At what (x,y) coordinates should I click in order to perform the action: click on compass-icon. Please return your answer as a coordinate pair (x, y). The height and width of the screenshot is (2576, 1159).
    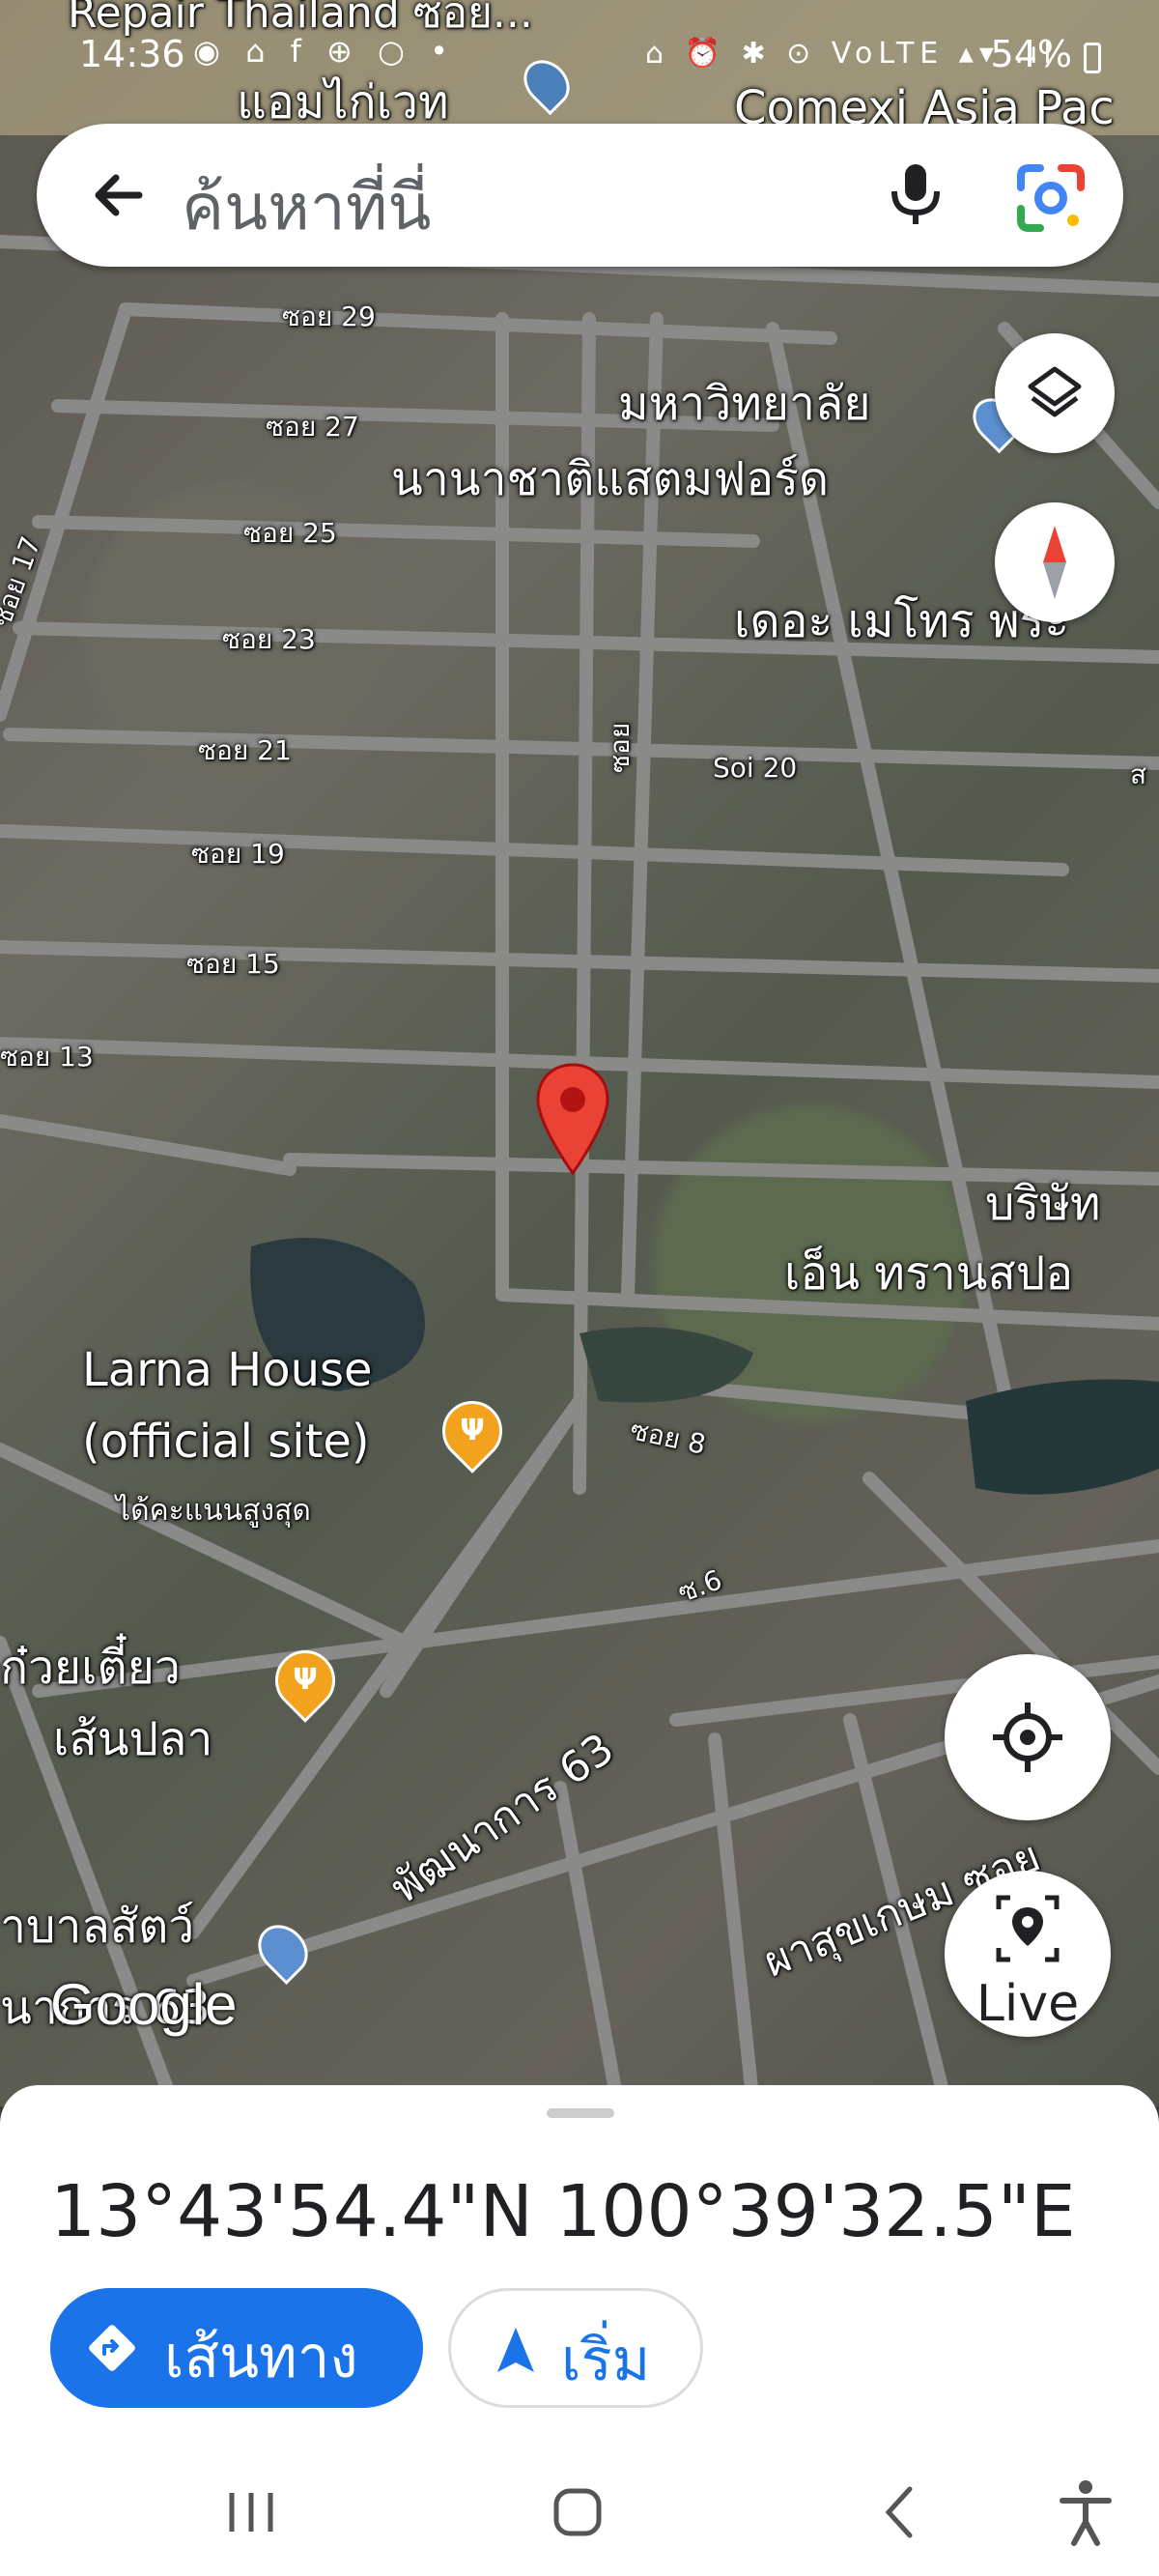
    Looking at the image, I should click on (1054, 563).